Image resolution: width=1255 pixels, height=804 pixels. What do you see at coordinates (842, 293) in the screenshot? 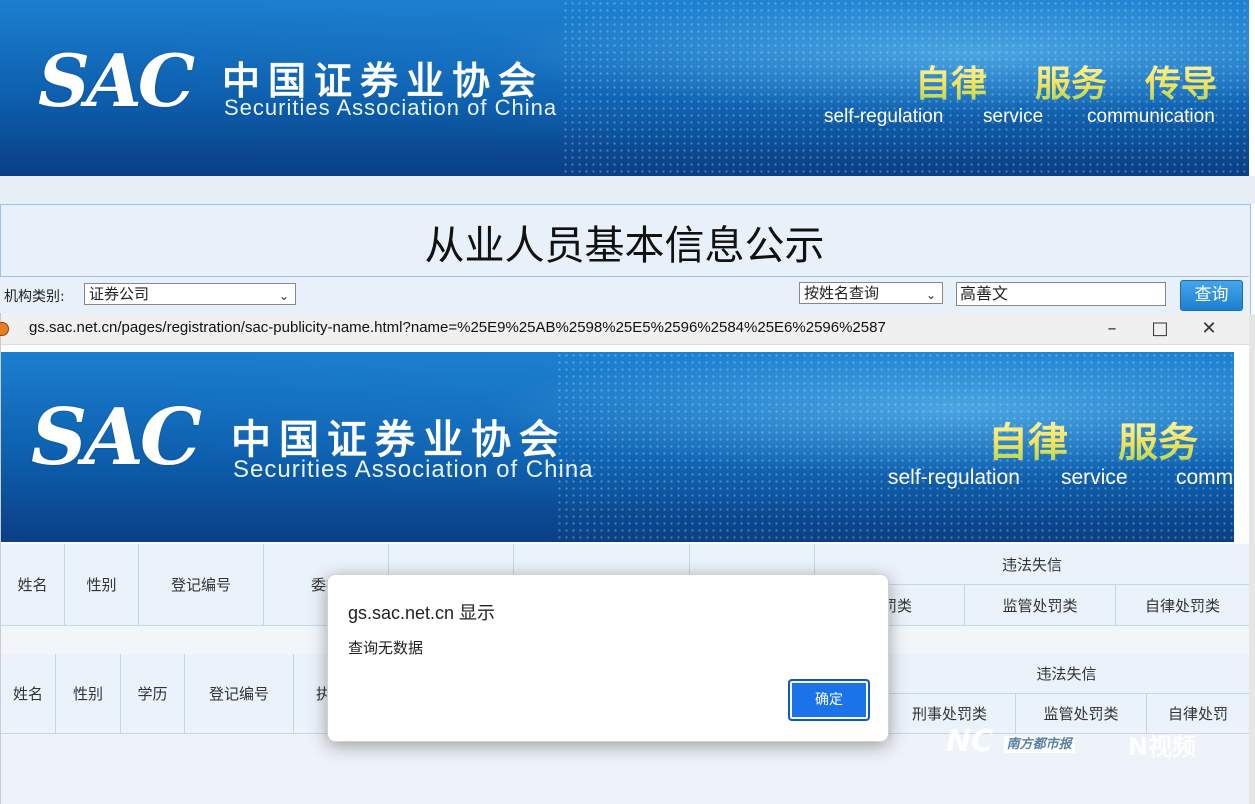
I see `query-mode-value: 按姓名查询` at bounding box center [842, 293].